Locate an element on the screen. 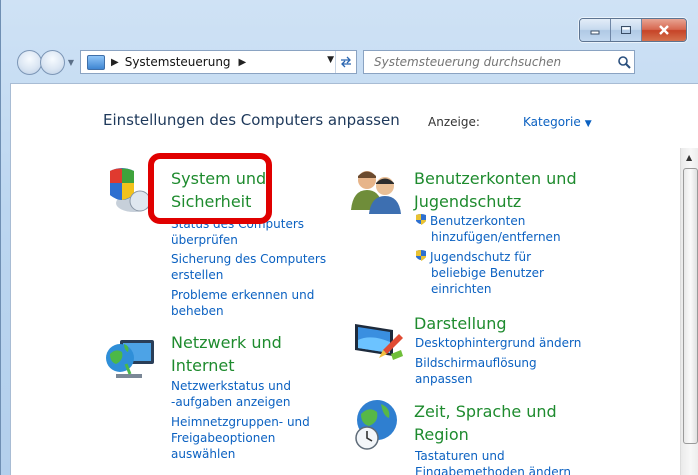 Image resolution: width=698 pixels, height=475 pixels. minimize-button is located at coordinates (595, 30).